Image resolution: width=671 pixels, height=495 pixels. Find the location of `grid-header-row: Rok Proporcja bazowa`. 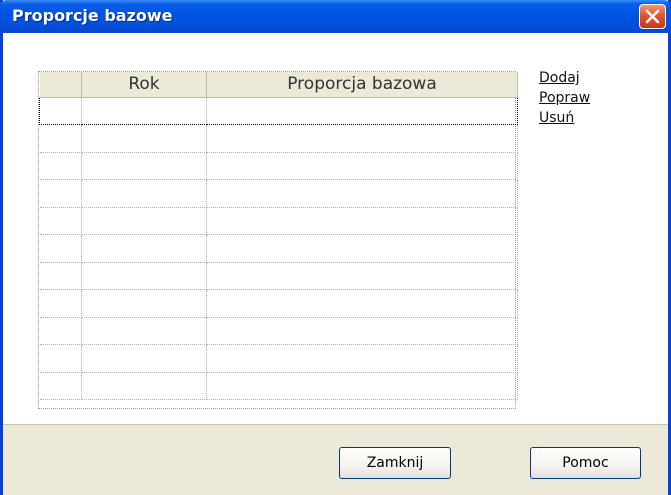

grid-header-row: Rok Proporcja bazowa is located at coordinates (278, 85).